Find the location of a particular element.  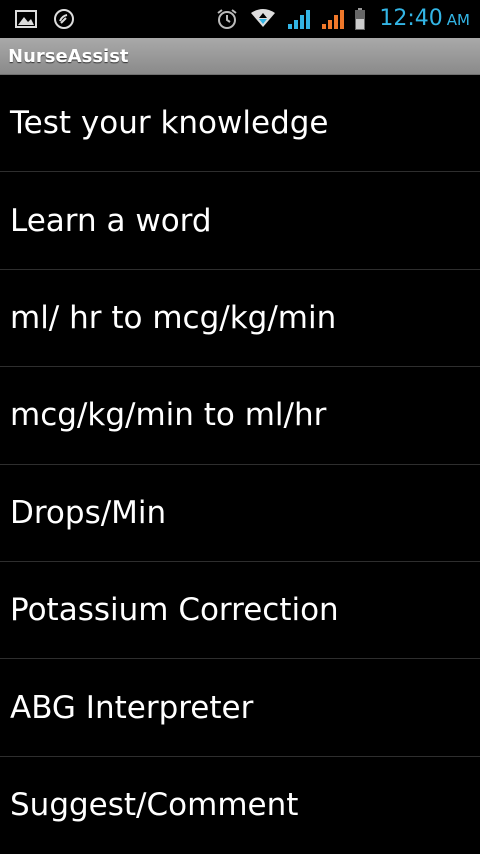

menu-item-label: Drops/Min is located at coordinates (88, 512).